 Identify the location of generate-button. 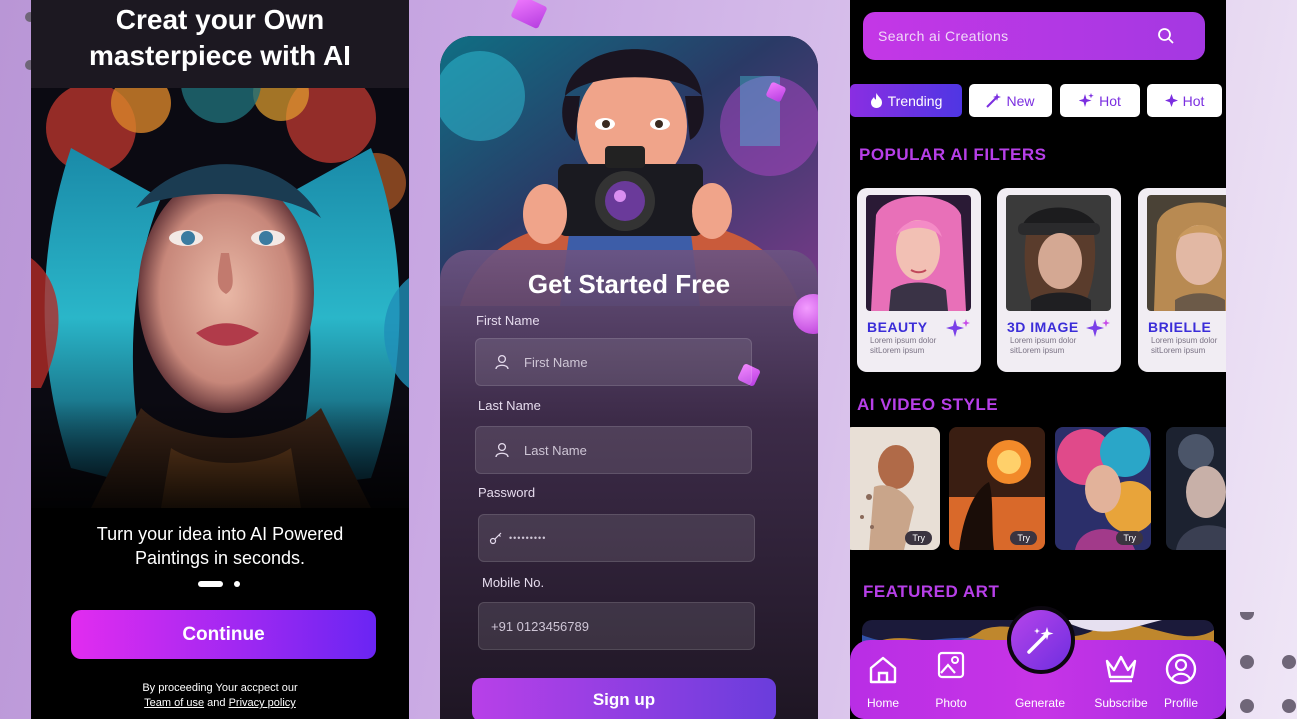
(1041, 640).